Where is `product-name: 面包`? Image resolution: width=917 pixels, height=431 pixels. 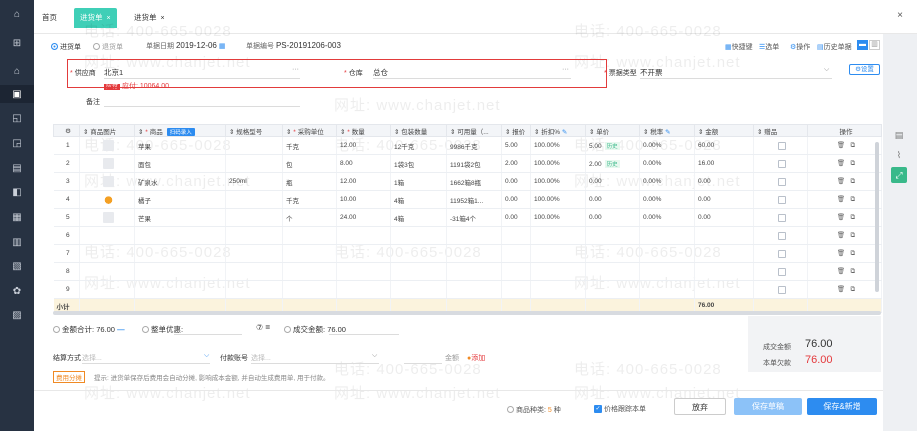
product-name: 面包 is located at coordinates (180, 163).